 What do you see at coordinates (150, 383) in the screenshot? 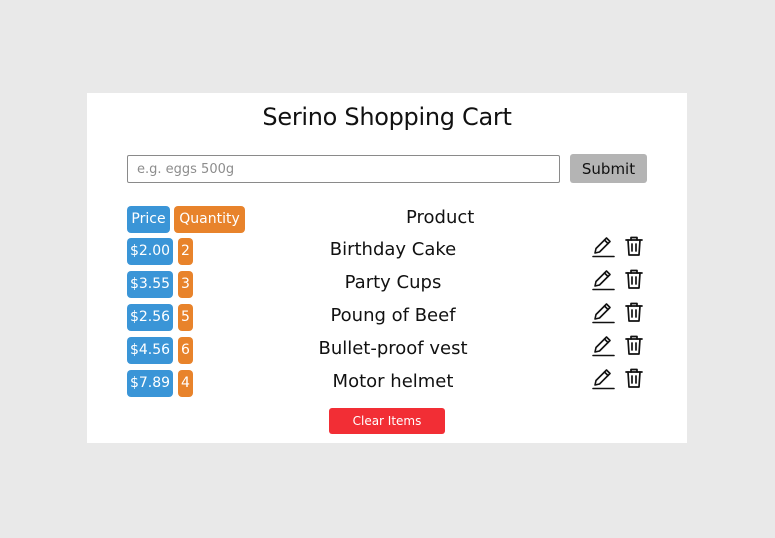
I see `price-badge: $7.89` at bounding box center [150, 383].